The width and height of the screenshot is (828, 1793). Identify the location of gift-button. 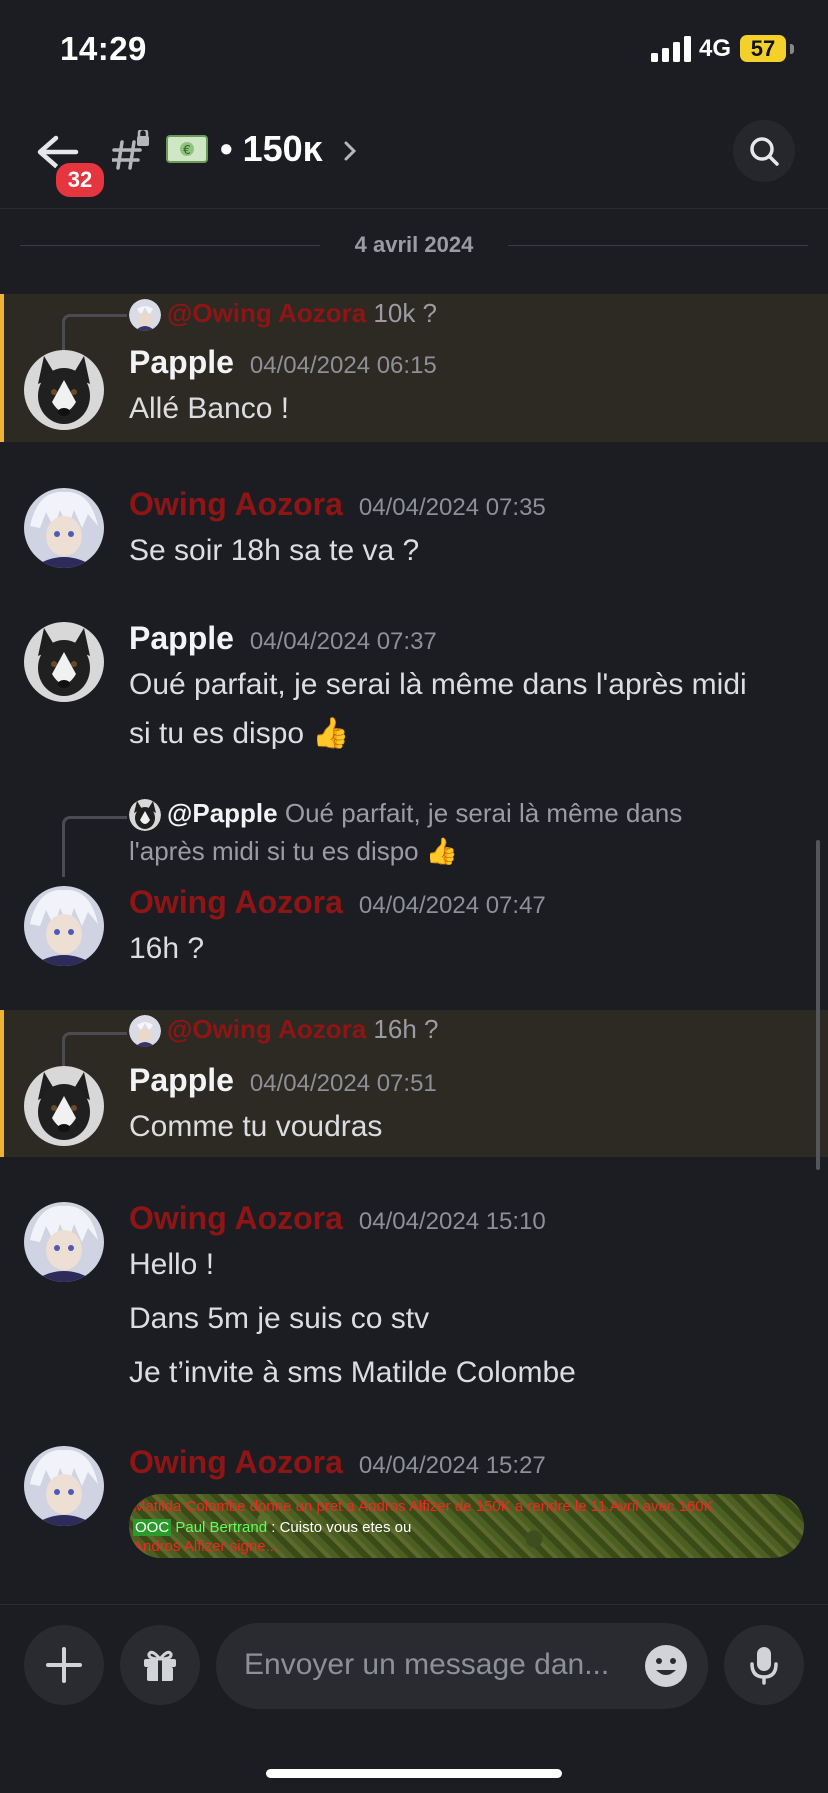
(160, 1665).